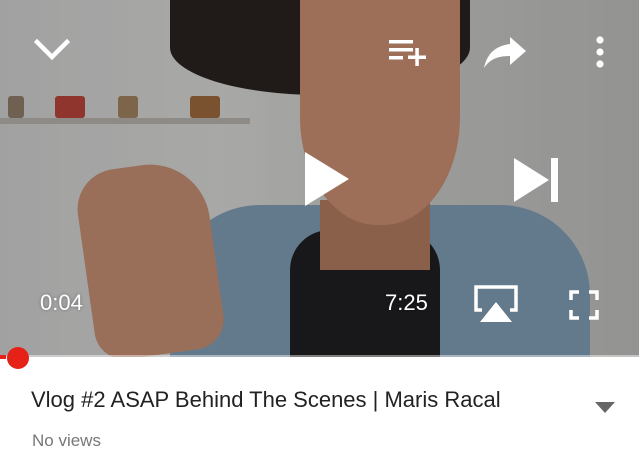  Describe the element at coordinates (496, 304) in the screenshot. I see `airplay-icon` at that location.